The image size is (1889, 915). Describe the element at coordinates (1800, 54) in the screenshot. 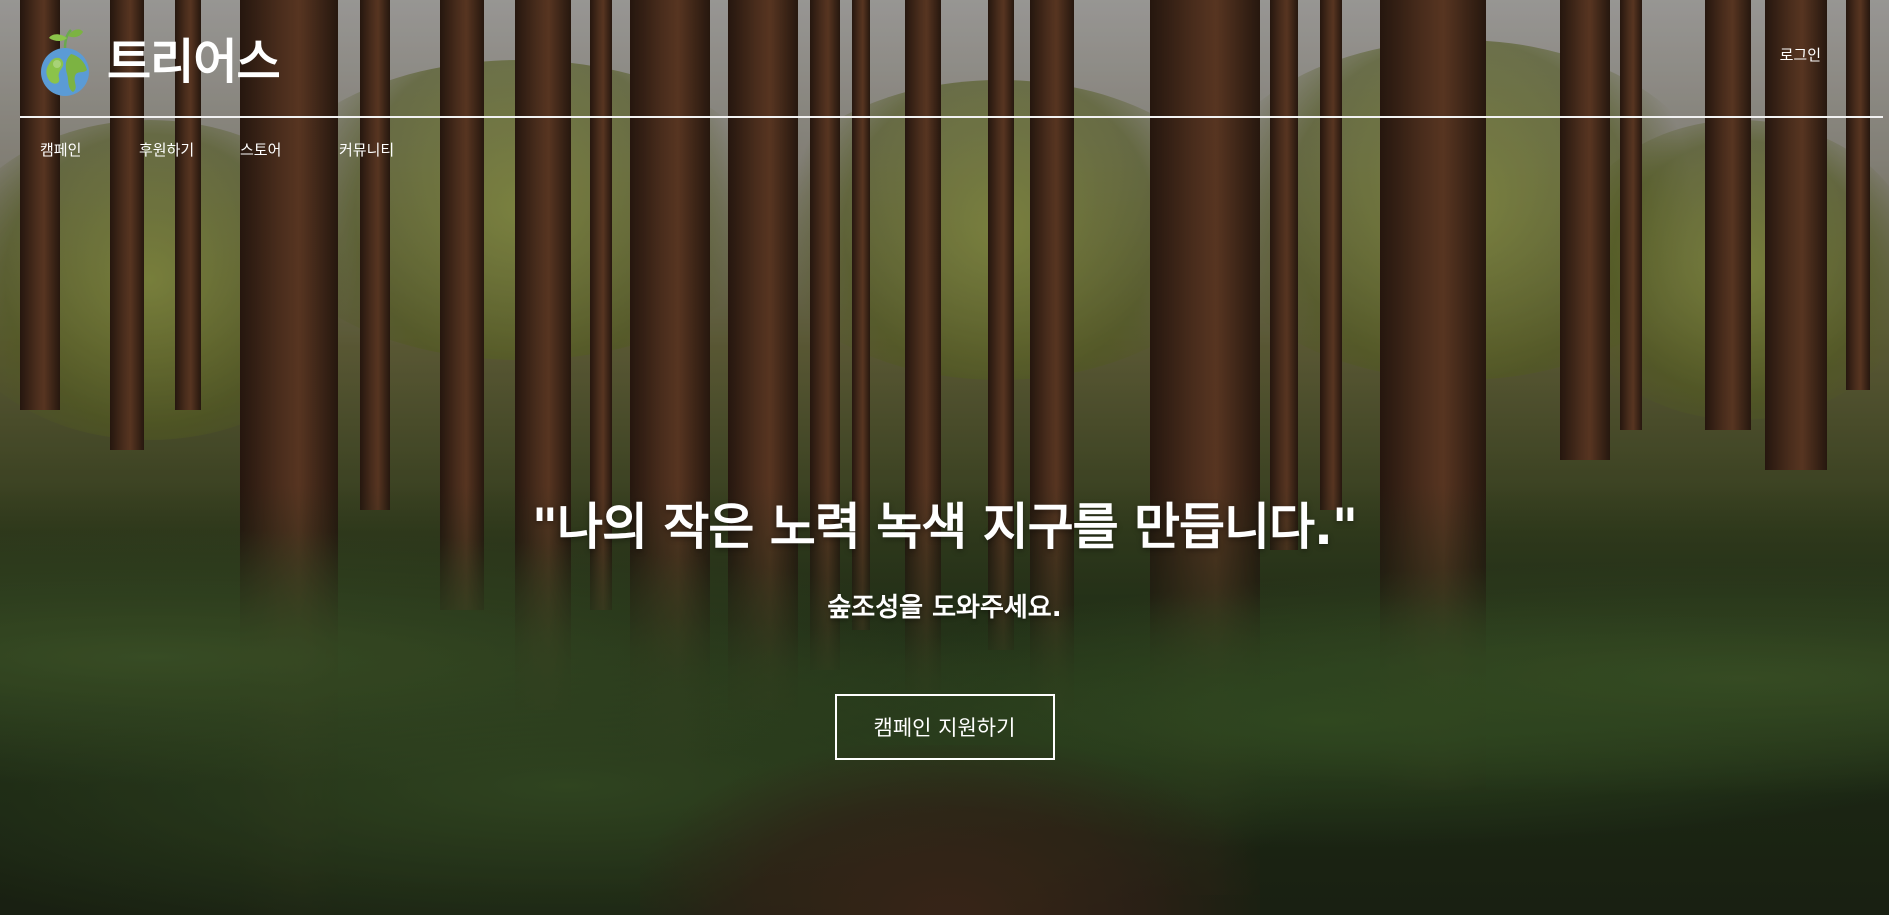

I see `login-link: 로그인` at that location.